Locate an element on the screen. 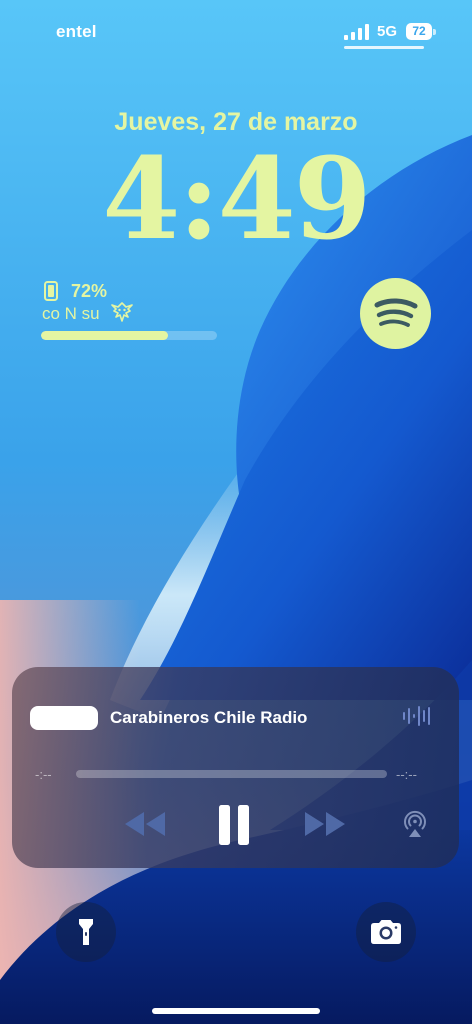 The image size is (472, 1024). remaining-time: --:-- is located at coordinates (406, 774).